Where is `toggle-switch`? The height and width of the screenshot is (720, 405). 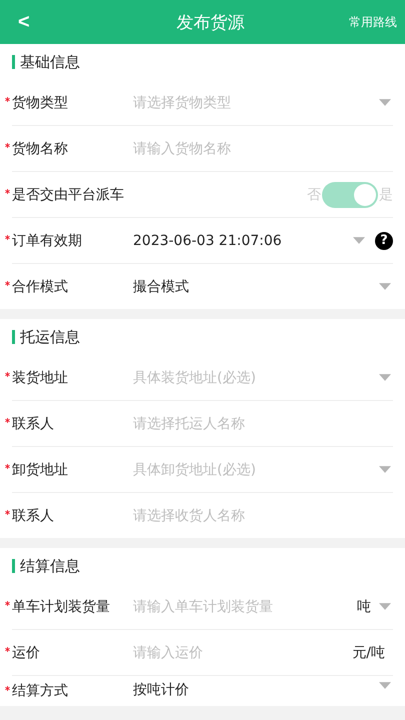
toggle-switch is located at coordinates (350, 195).